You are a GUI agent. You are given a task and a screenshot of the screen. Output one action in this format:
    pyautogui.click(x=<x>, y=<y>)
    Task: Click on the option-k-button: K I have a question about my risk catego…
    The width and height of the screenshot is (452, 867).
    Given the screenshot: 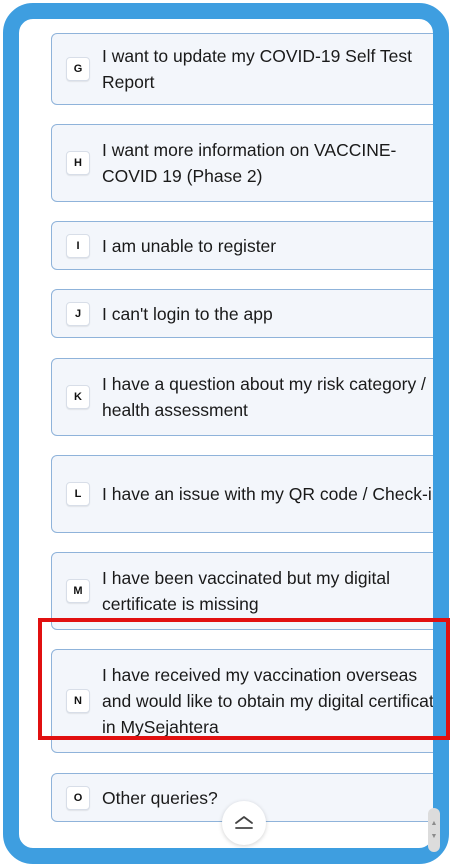 What is the action you would take?
    pyautogui.click(x=242, y=397)
    